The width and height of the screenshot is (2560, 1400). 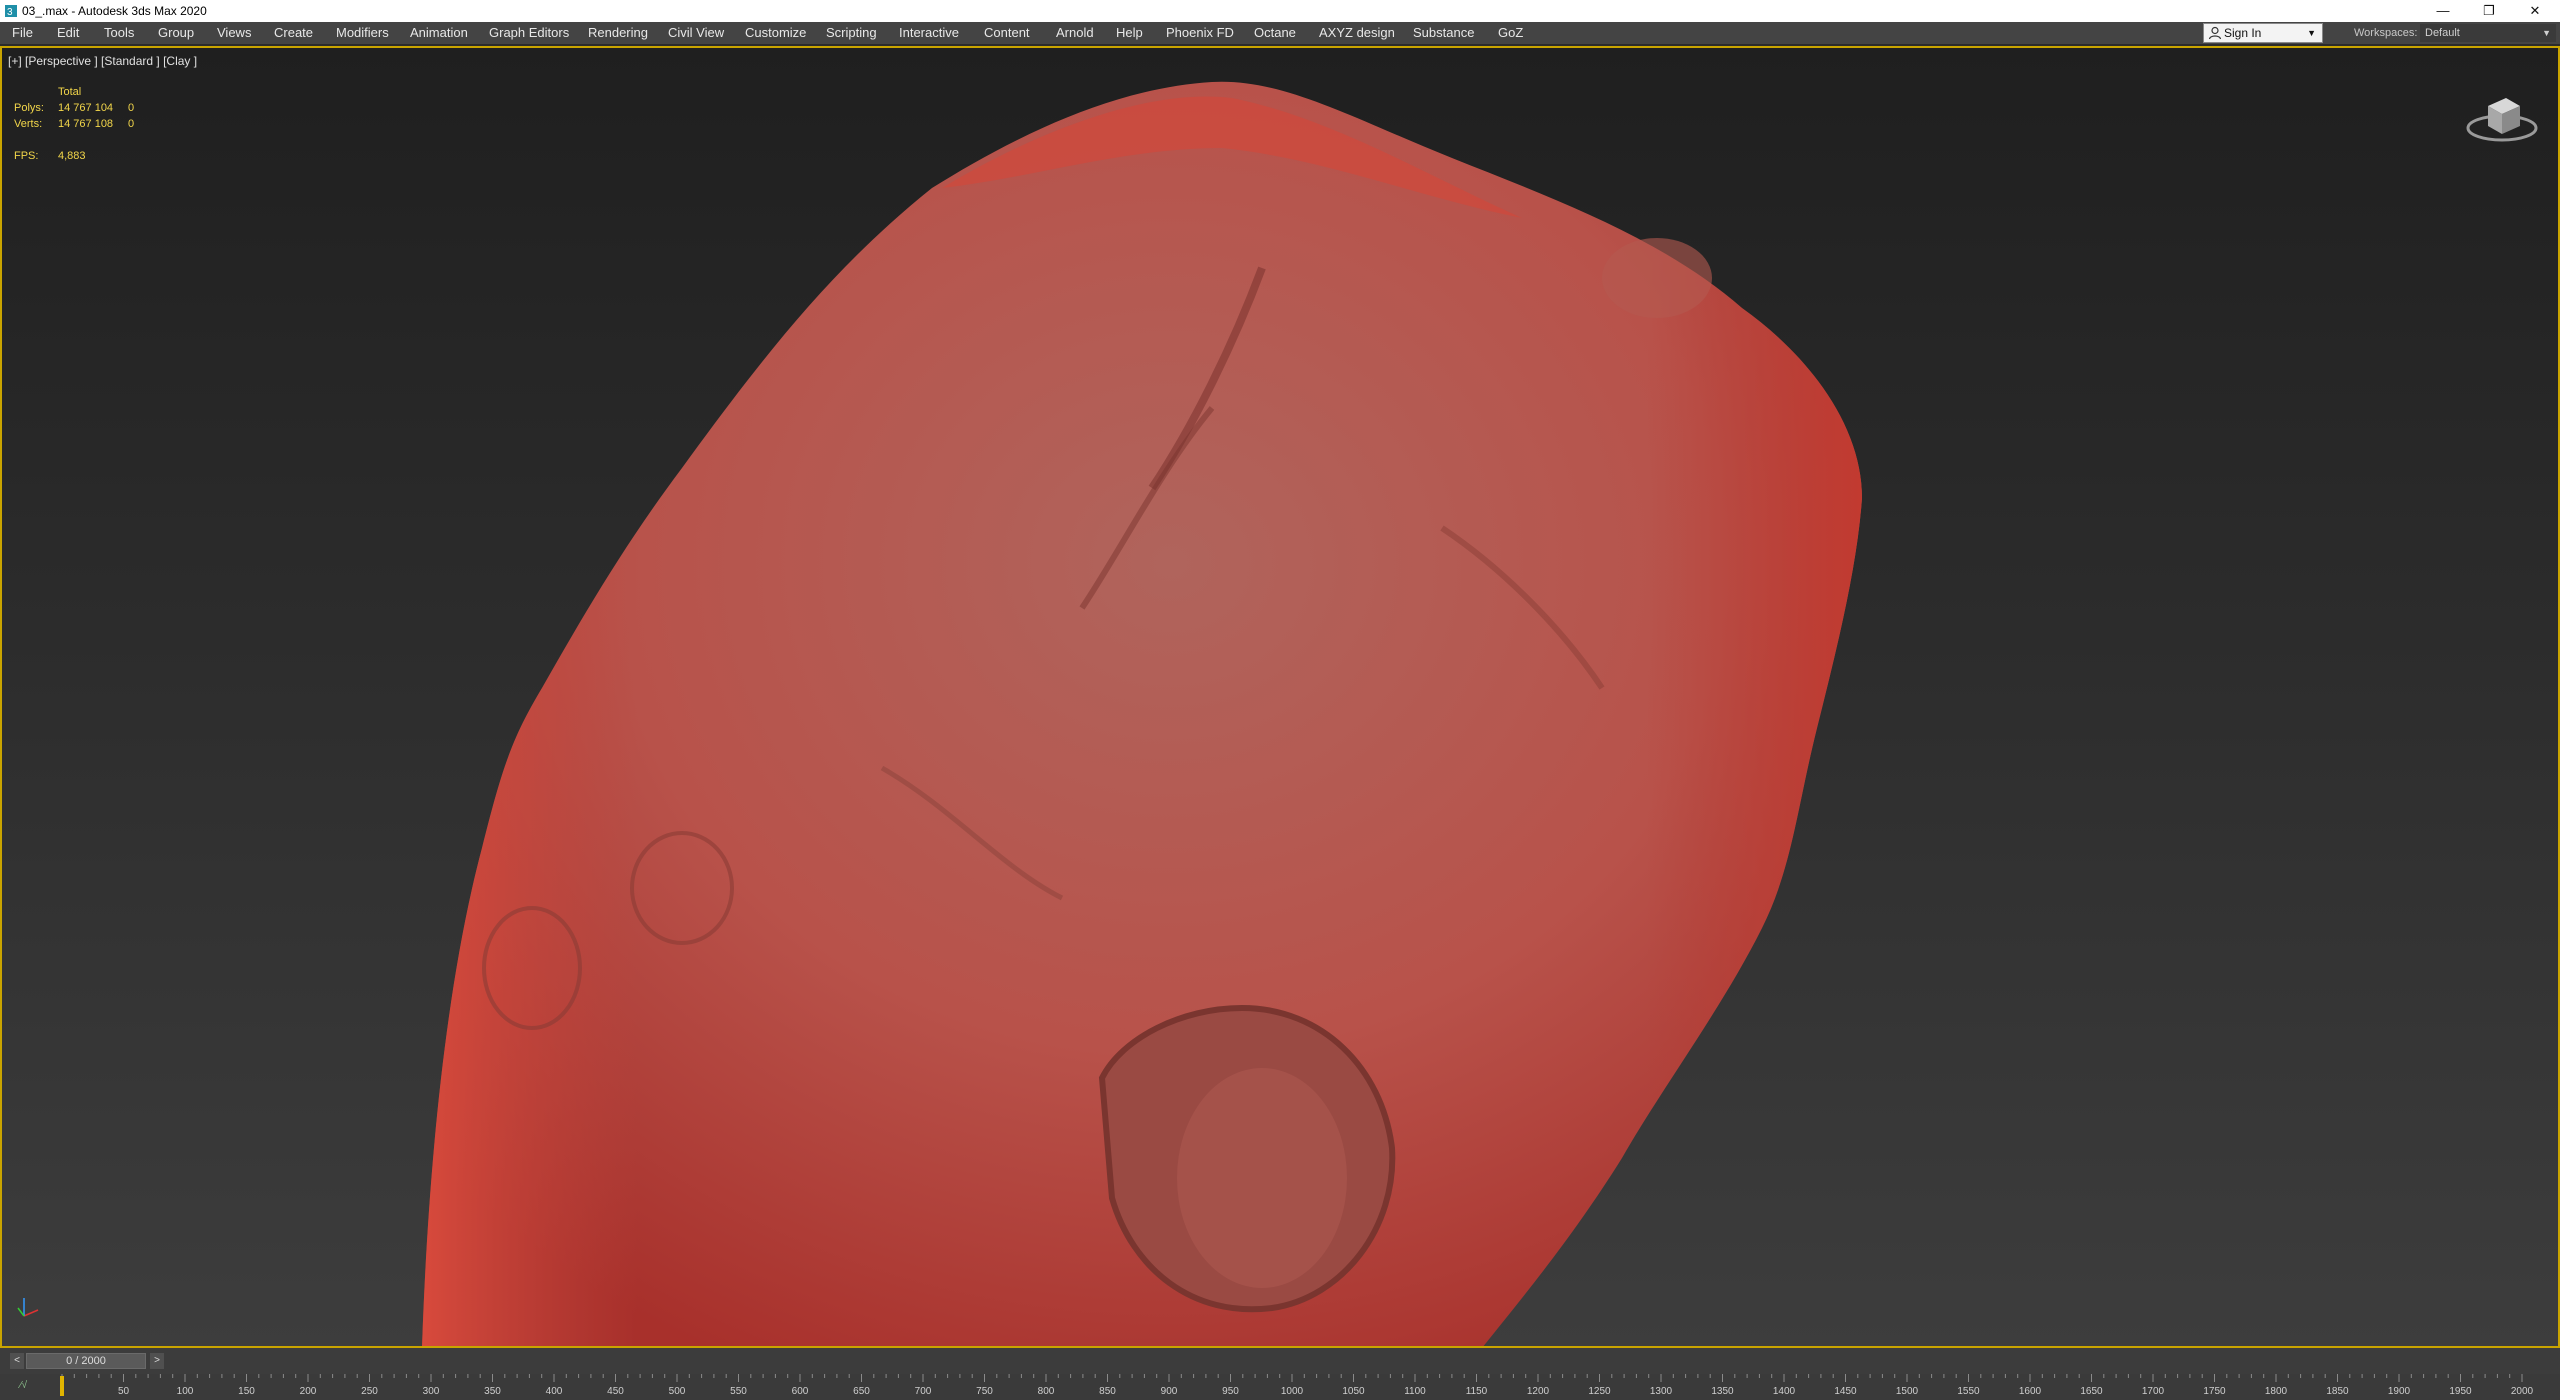 I want to click on track-tick-label: 1050, so click(x=1353, y=1391).